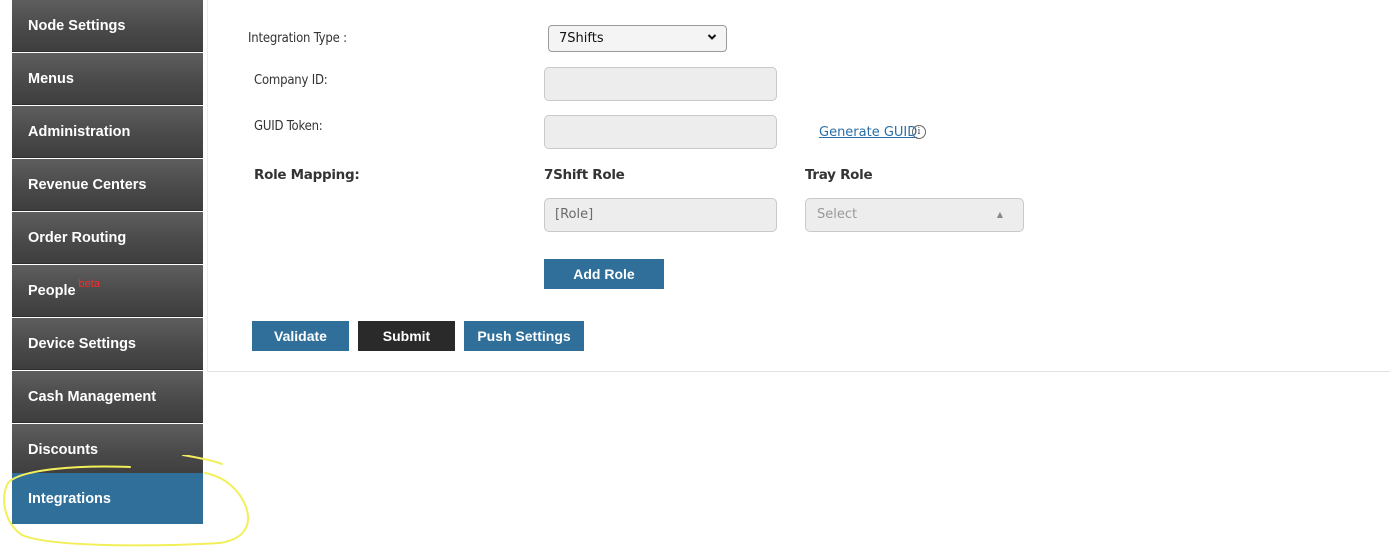 The image size is (1390, 548). Describe the element at coordinates (89, 283) in the screenshot. I see `beta-badge: beta` at that location.